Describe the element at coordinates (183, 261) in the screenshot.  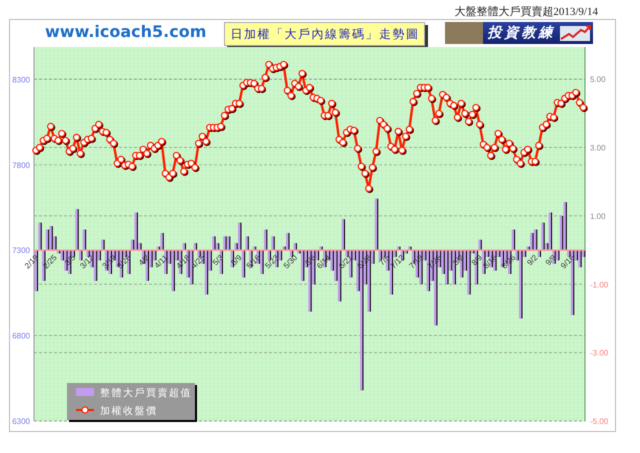
I see `x-axis-label: 4/18` at that location.